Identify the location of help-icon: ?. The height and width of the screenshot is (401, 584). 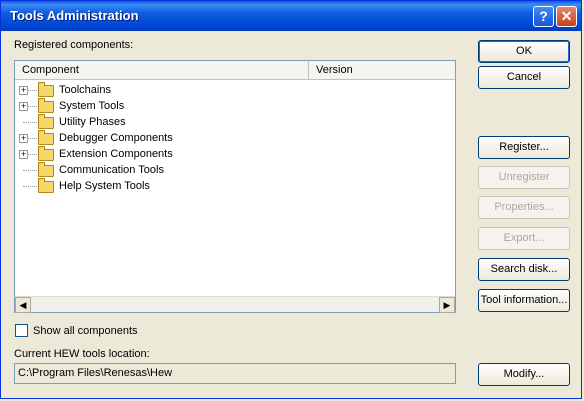
(543, 16).